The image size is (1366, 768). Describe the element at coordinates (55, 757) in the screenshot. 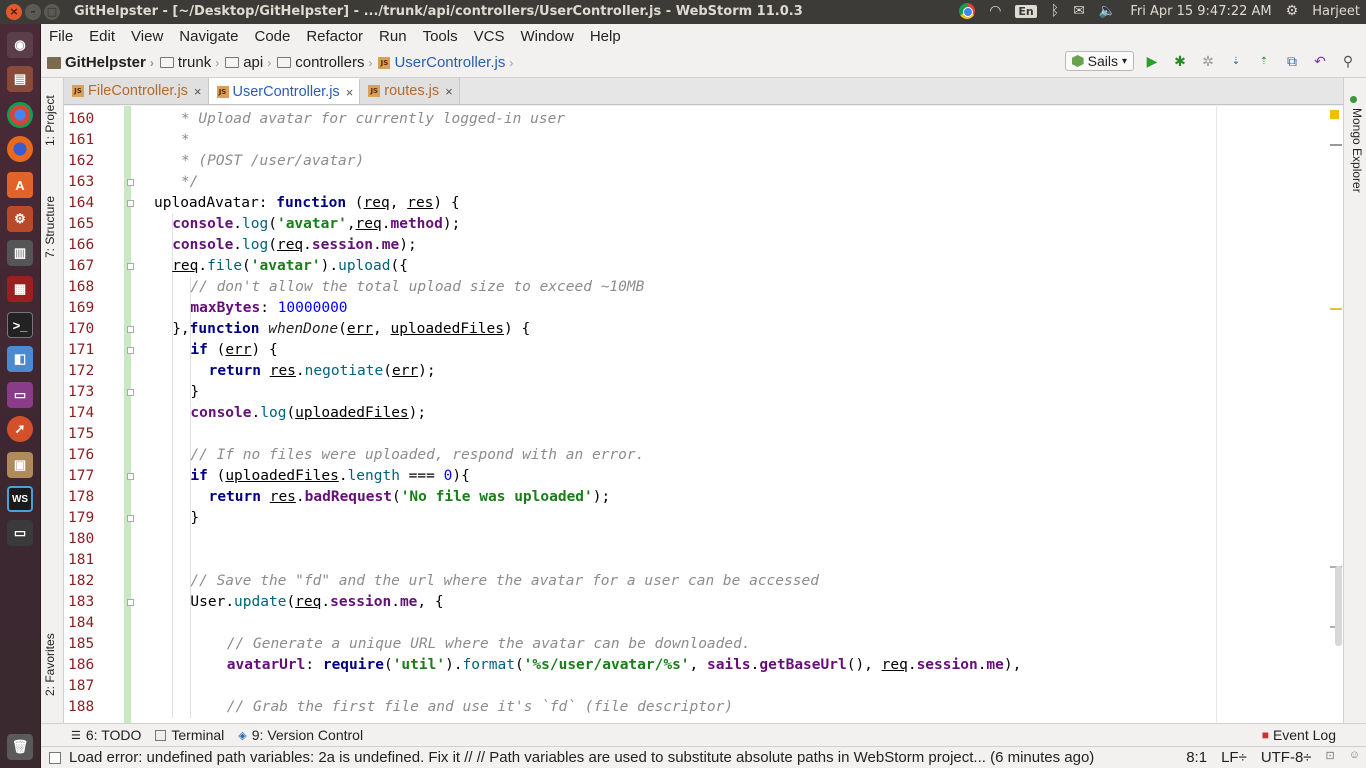

I see `tool-windows-toggle-icon` at that location.